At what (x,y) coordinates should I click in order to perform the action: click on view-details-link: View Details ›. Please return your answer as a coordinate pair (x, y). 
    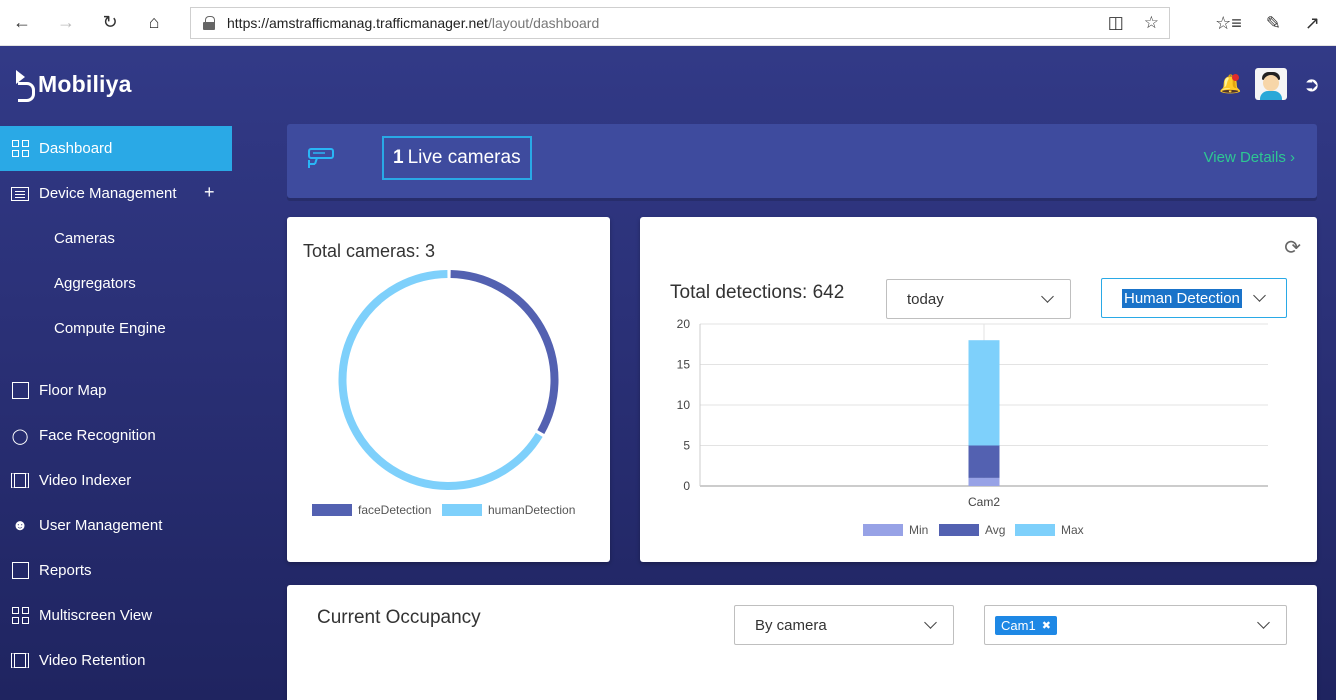
    Looking at the image, I should click on (1249, 157).